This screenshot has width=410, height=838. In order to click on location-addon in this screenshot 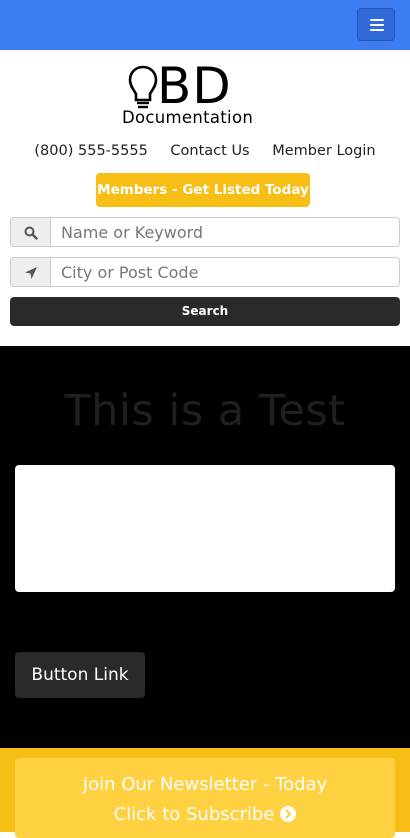, I will do `click(30, 272)`.